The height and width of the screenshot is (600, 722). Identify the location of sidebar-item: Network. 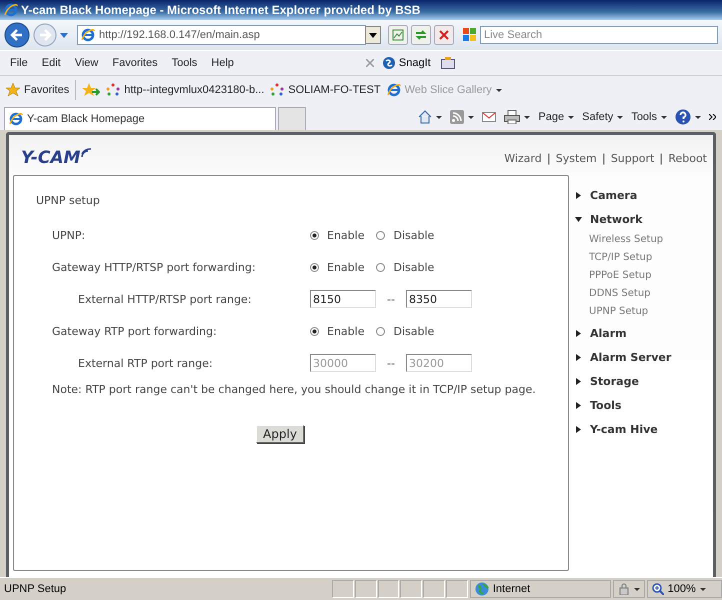
(644, 219).